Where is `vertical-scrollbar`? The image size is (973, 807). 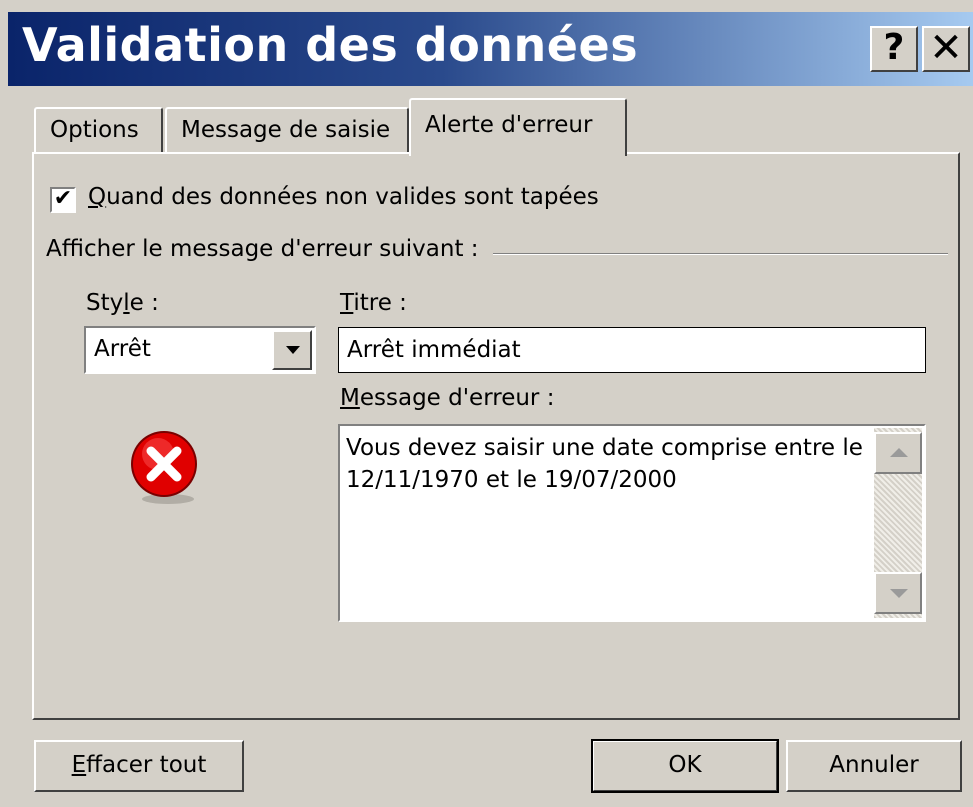
vertical-scrollbar is located at coordinates (898, 523).